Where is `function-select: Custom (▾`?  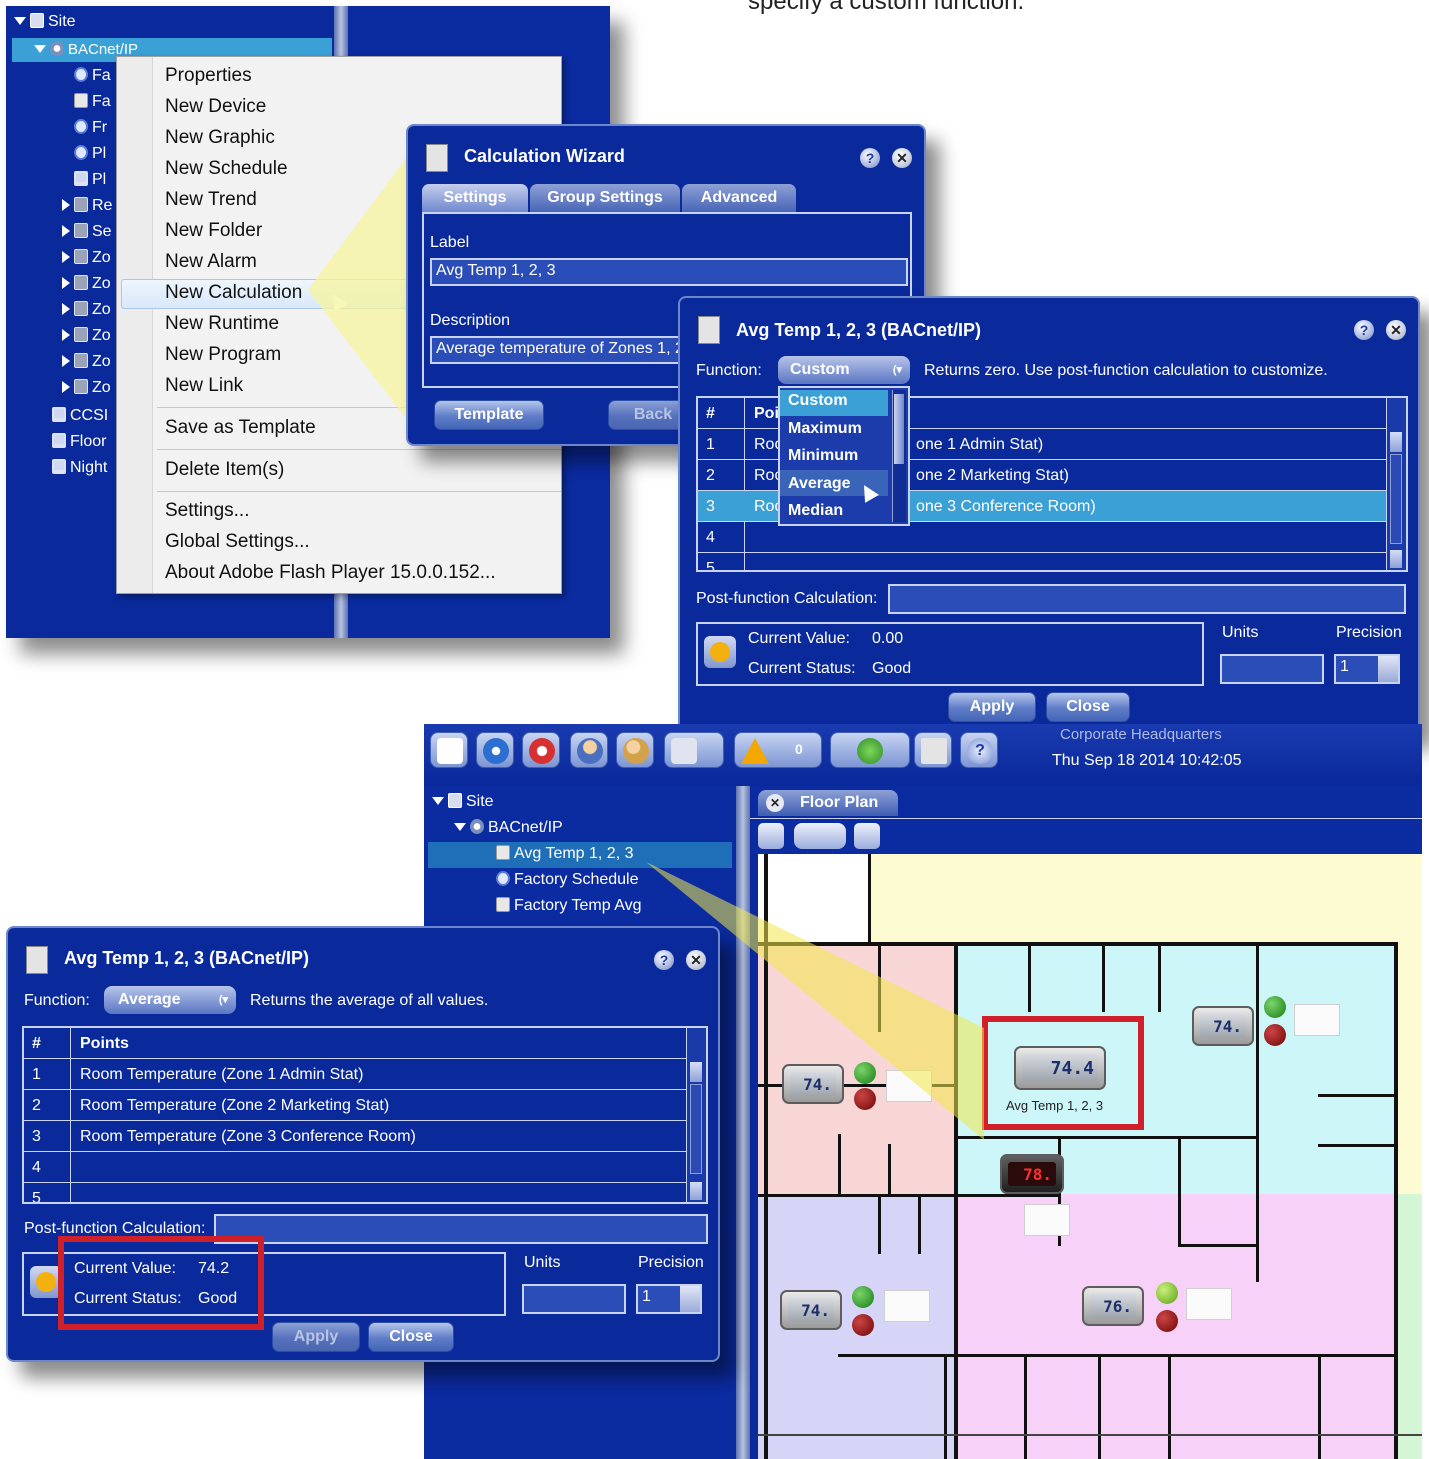 function-select: Custom (▾ is located at coordinates (844, 370).